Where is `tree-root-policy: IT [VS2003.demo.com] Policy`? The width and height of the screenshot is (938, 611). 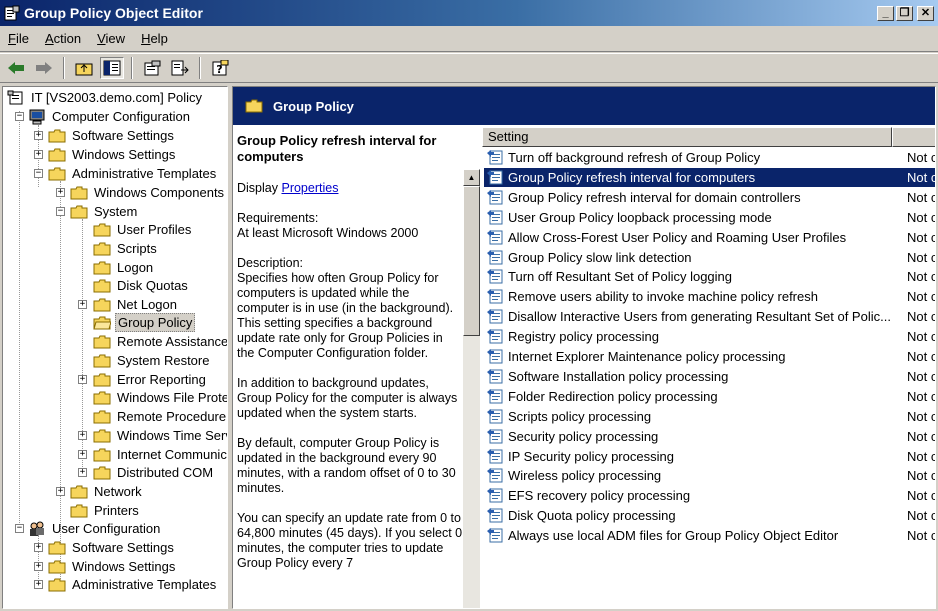
tree-root-policy: IT [VS2003.demo.com] Policy is located at coordinates (105, 97).